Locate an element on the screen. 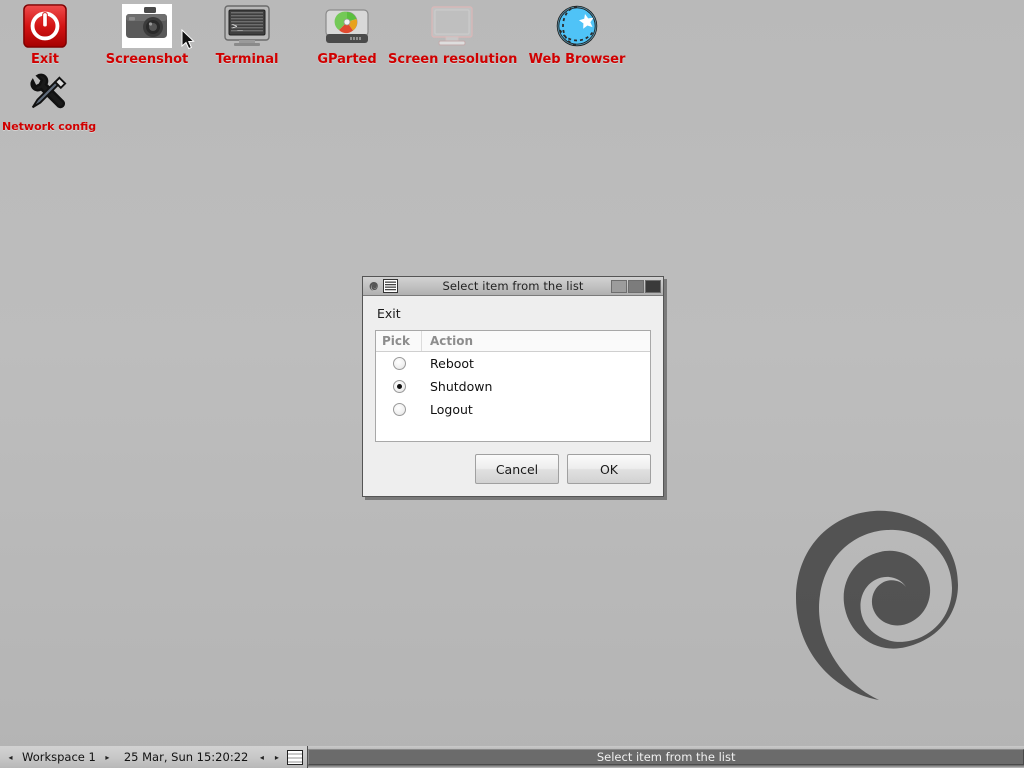  list-item-label: Reboot is located at coordinates (452, 363).